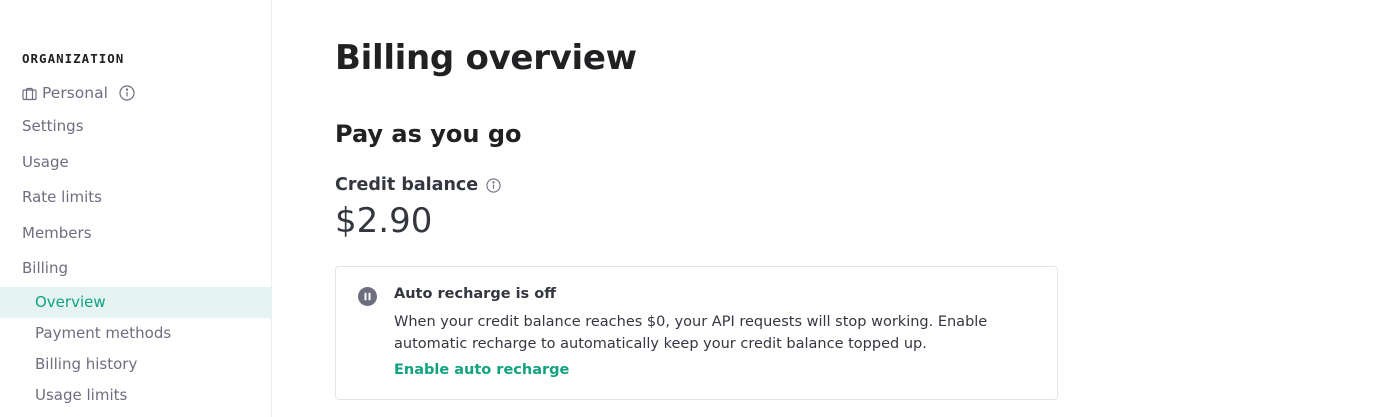 The width and height of the screenshot is (1400, 417). What do you see at coordinates (475, 294) in the screenshot?
I see `notice-title: Auto recharge is off` at bounding box center [475, 294].